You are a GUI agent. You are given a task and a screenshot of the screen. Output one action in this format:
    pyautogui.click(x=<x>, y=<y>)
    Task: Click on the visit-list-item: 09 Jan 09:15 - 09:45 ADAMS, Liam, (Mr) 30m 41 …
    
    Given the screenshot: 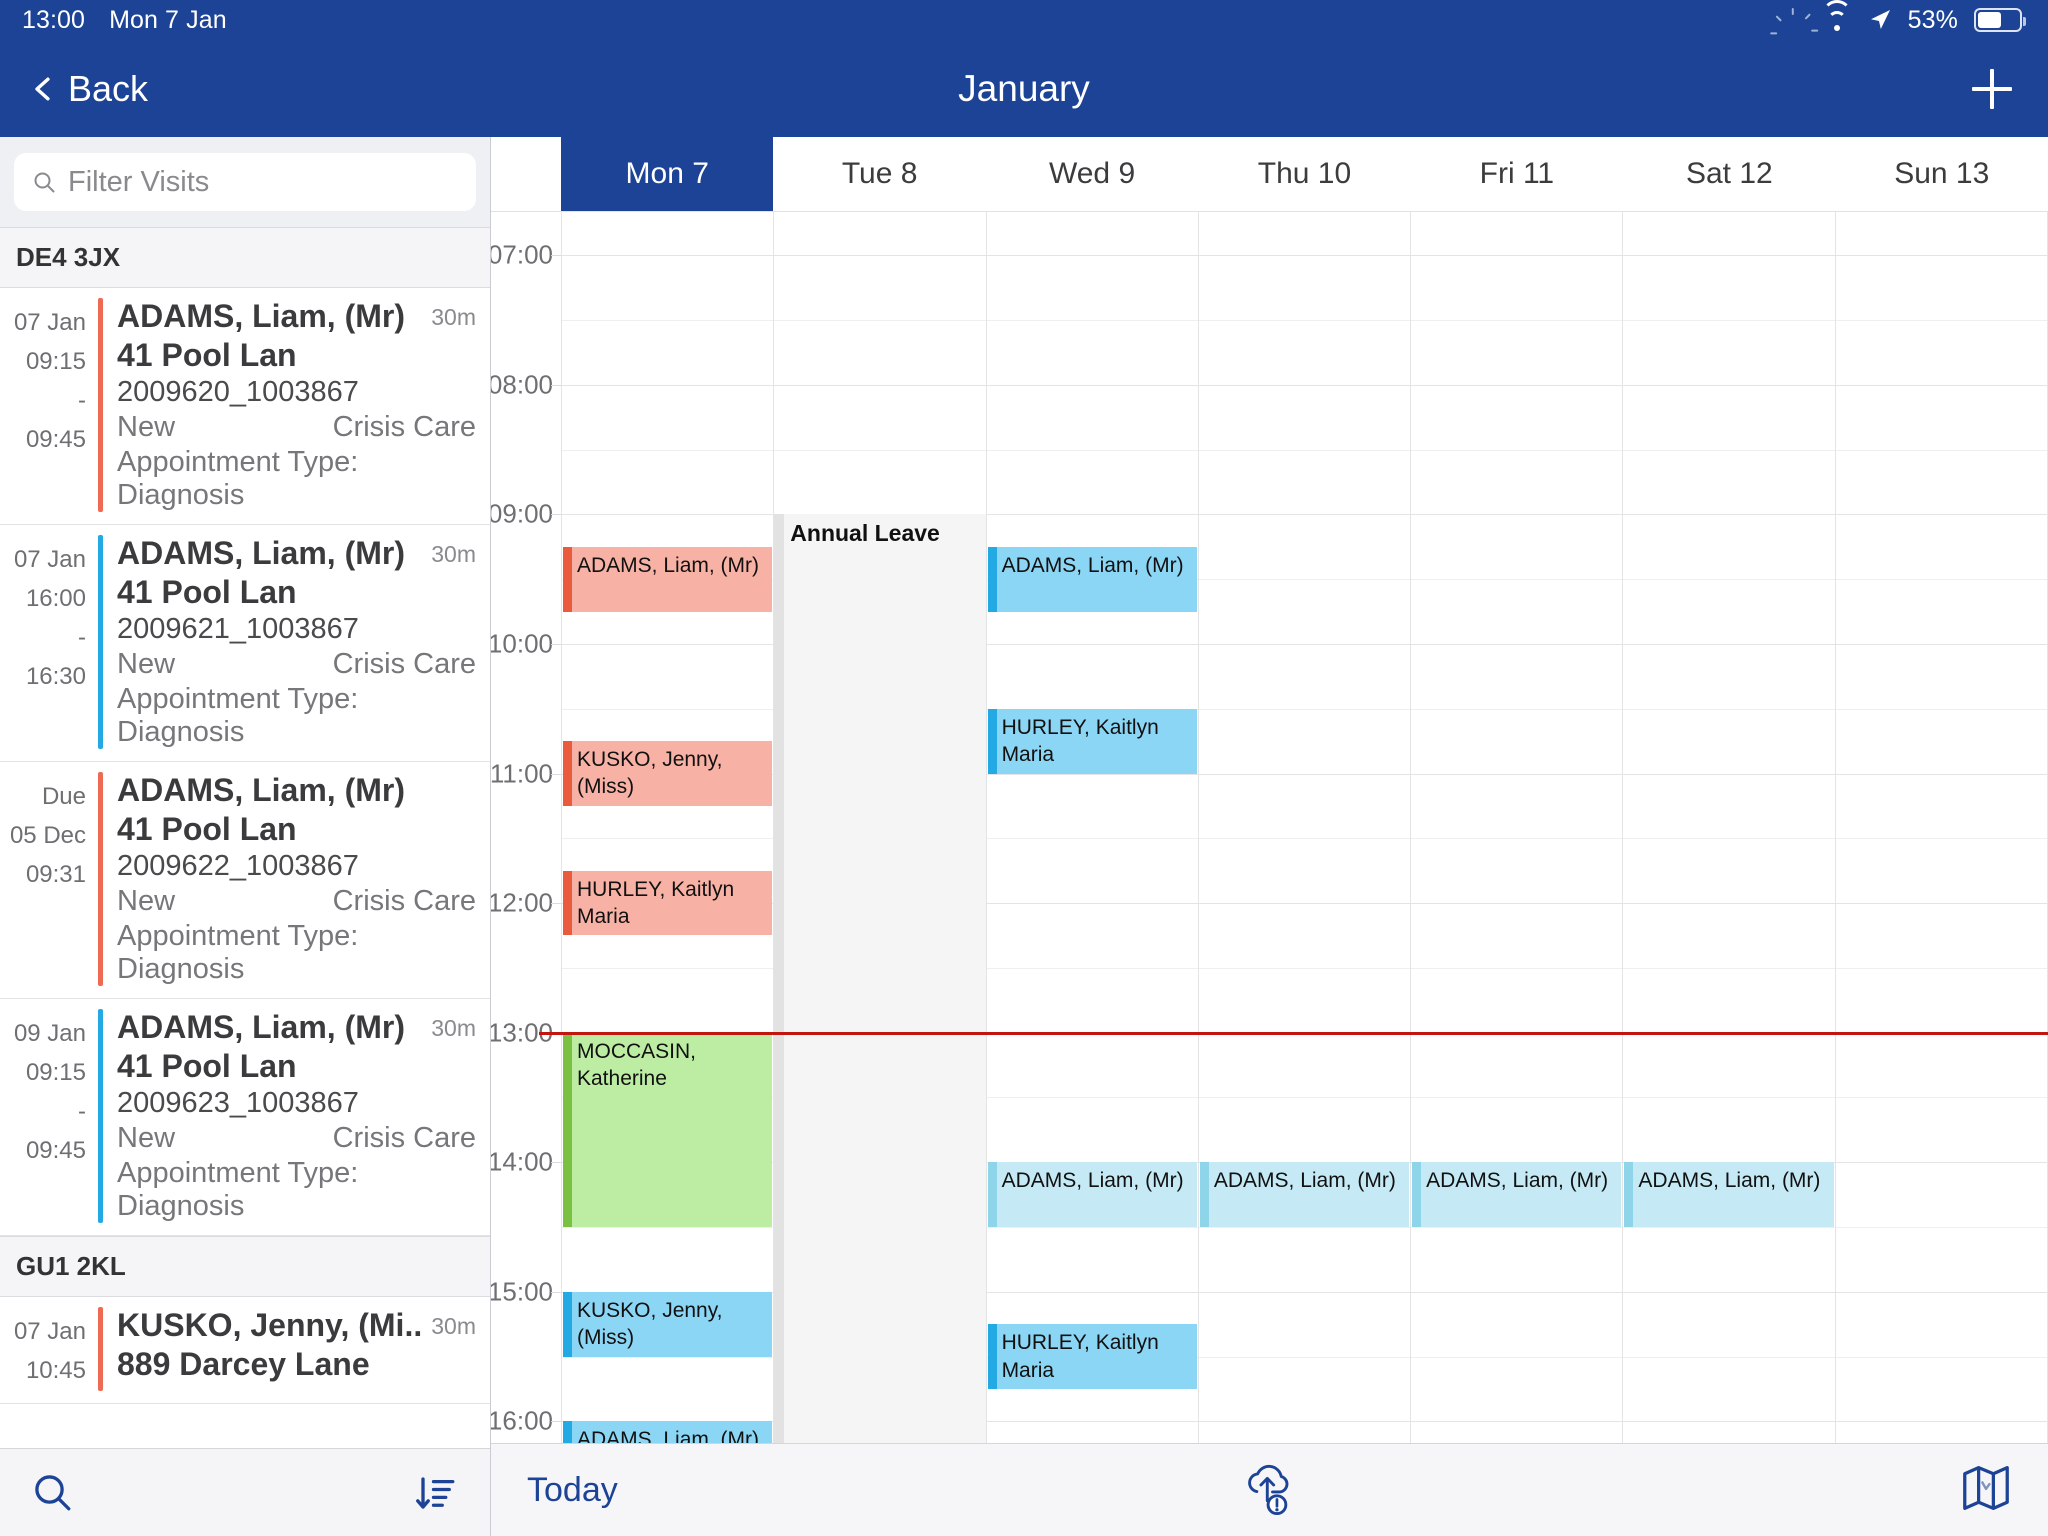 What is the action you would take?
    pyautogui.click(x=245, y=1117)
    